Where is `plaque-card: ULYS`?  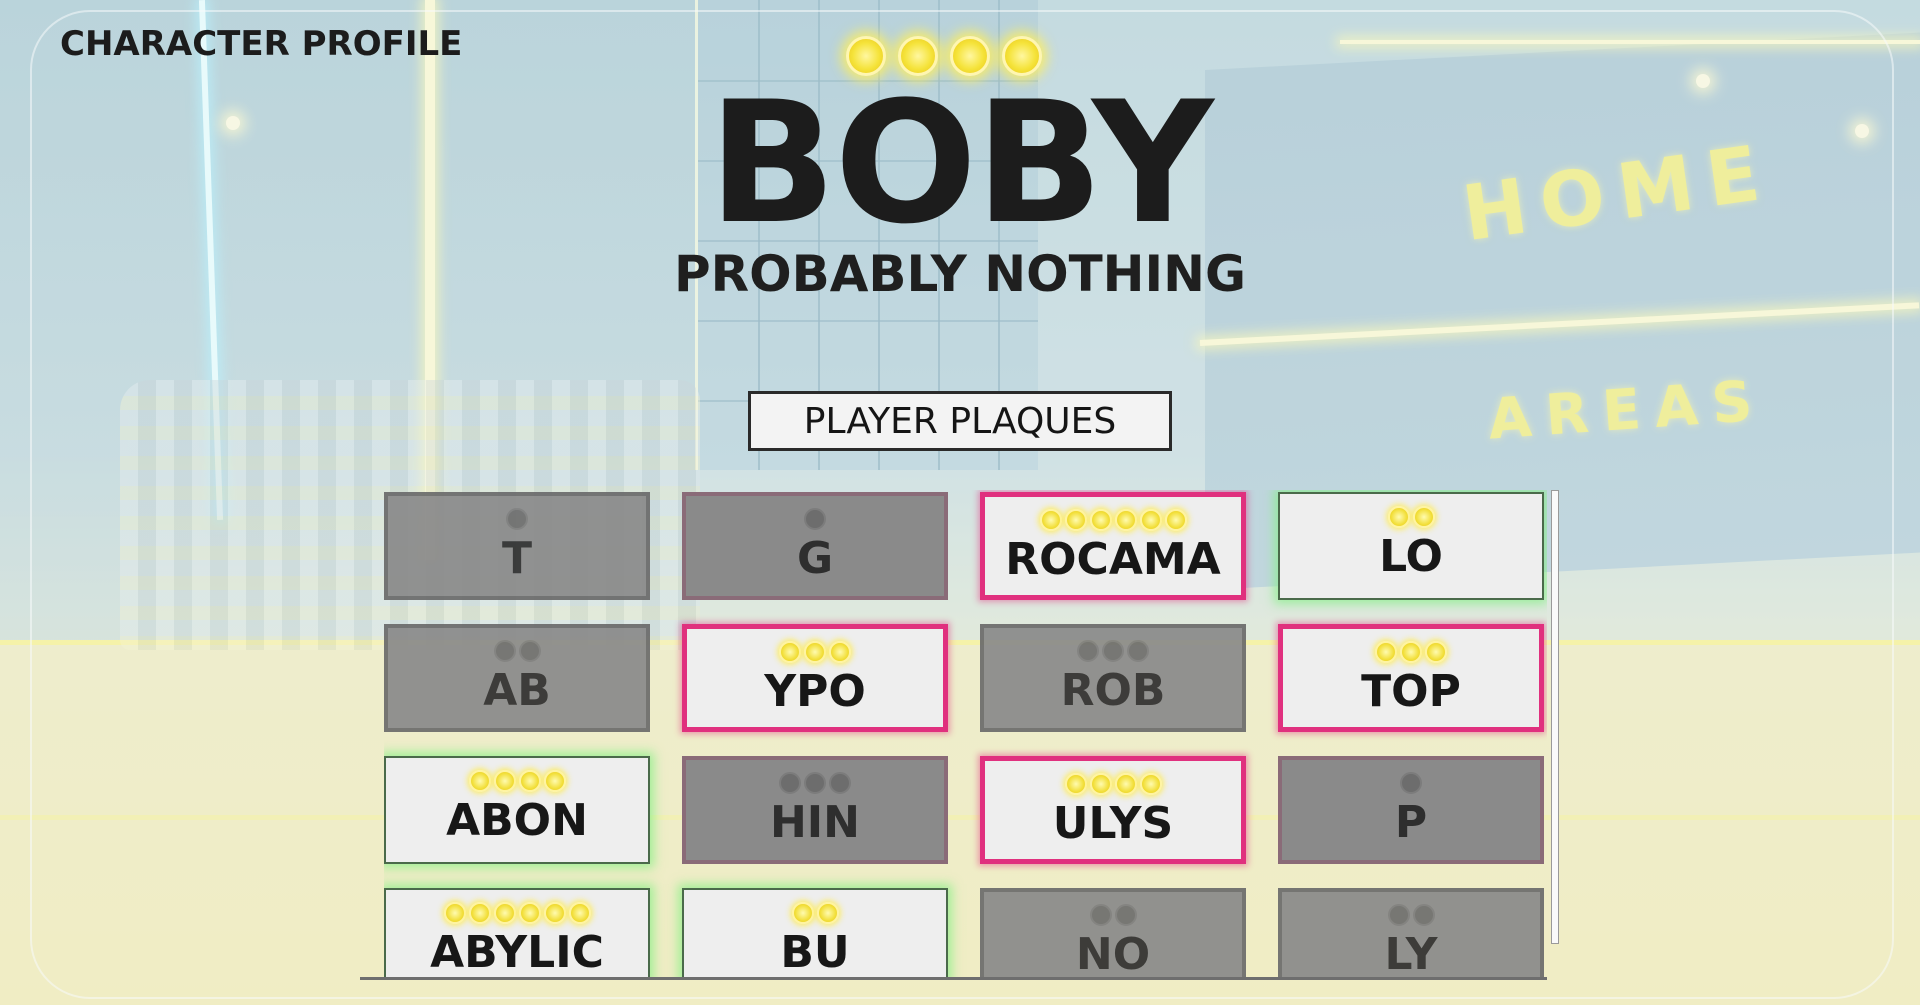
plaque-card: ULYS is located at coordinates (1113, 810).